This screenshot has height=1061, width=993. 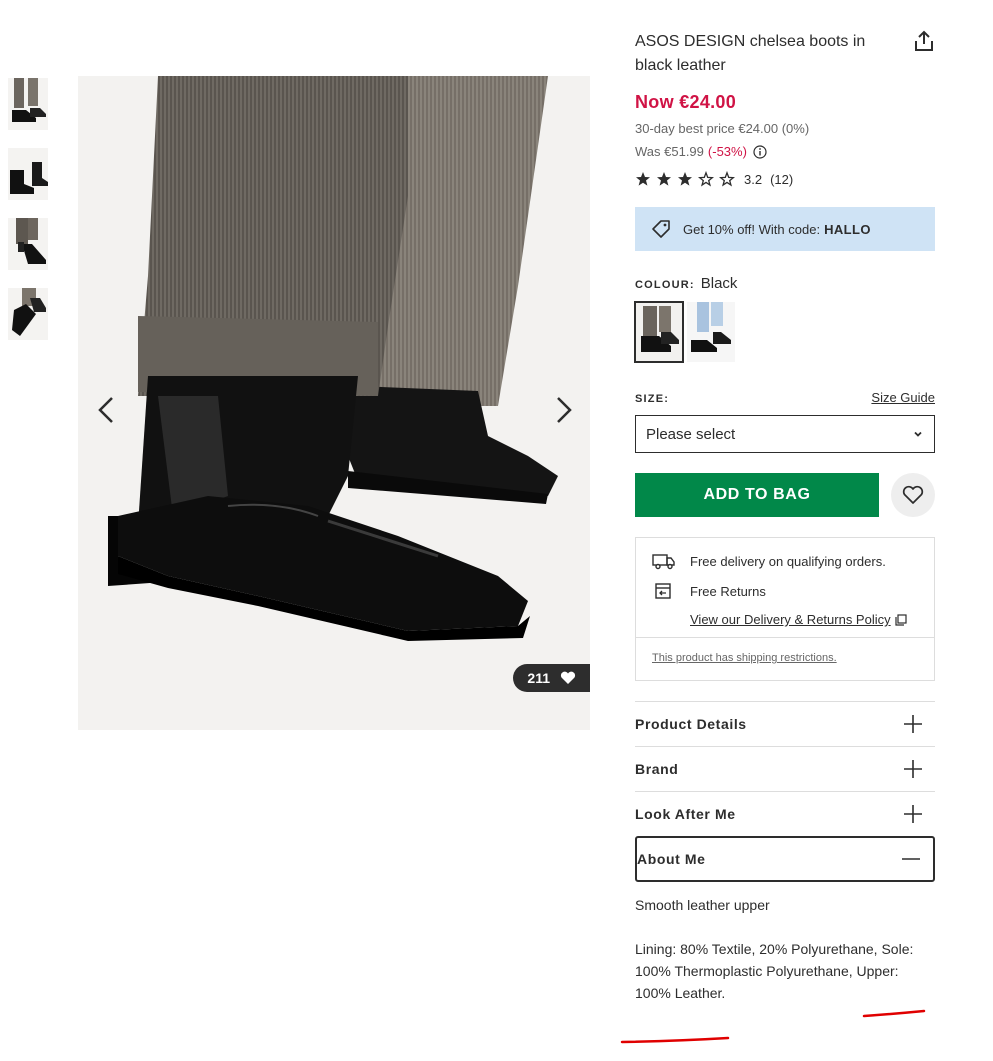 I want to click on promo-text: Get 10% off! With code:, so click(x=752, y=229).